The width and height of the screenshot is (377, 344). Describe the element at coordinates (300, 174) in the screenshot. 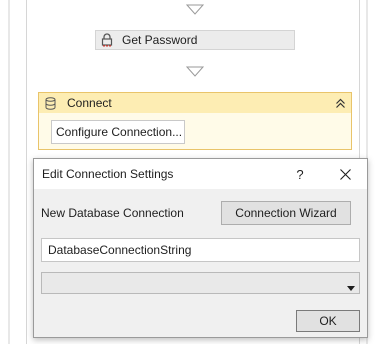

I see `help-button: ?` at that location.